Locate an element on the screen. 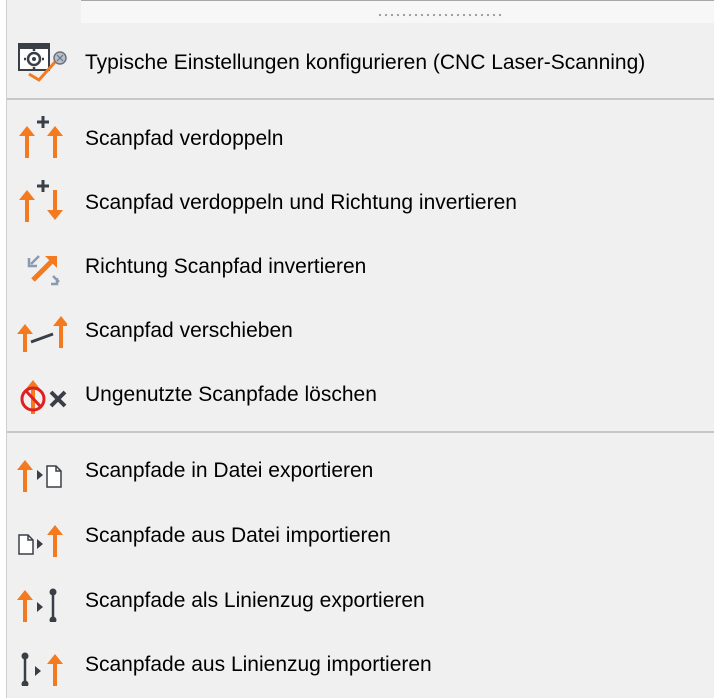 The image size is (714, 698). menu-item-invert-direction: Richtung Scanpfad invertieren is located at coordinates (360, 266).